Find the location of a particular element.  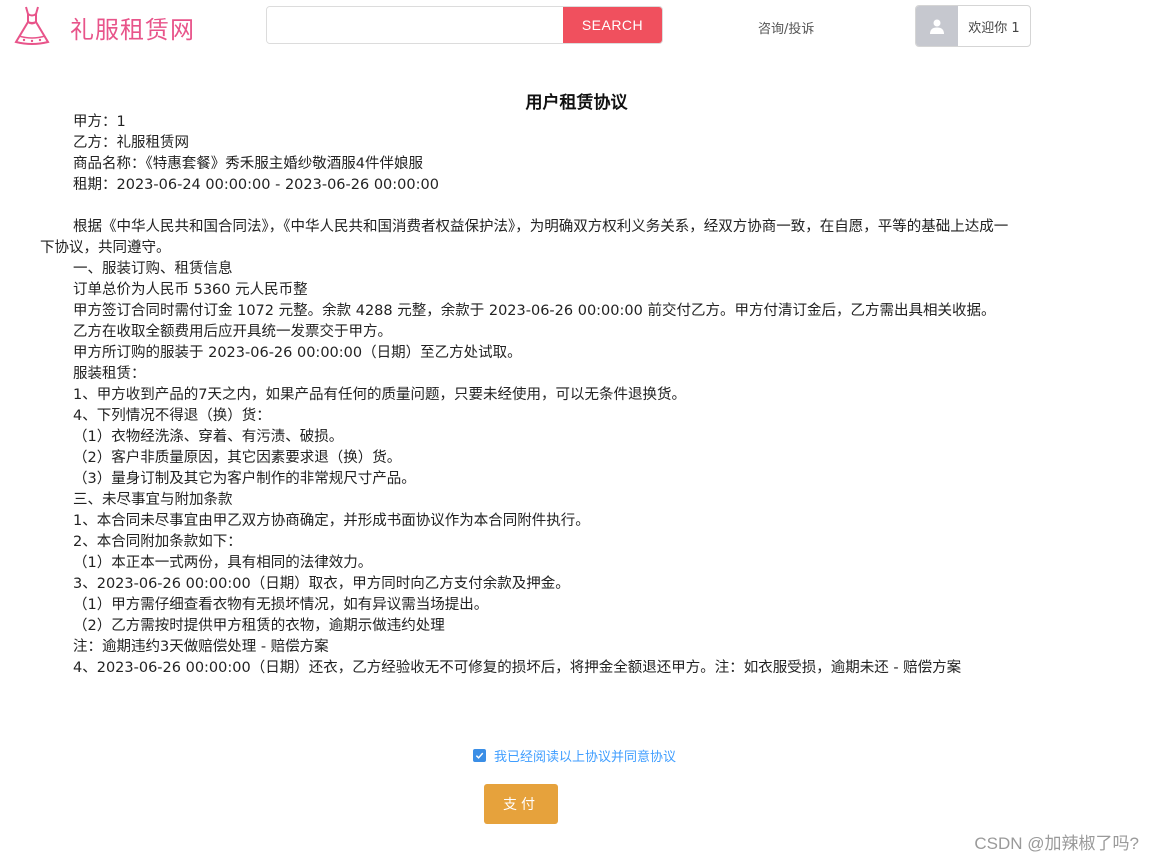

search-input is located at coordinates (415, 25).